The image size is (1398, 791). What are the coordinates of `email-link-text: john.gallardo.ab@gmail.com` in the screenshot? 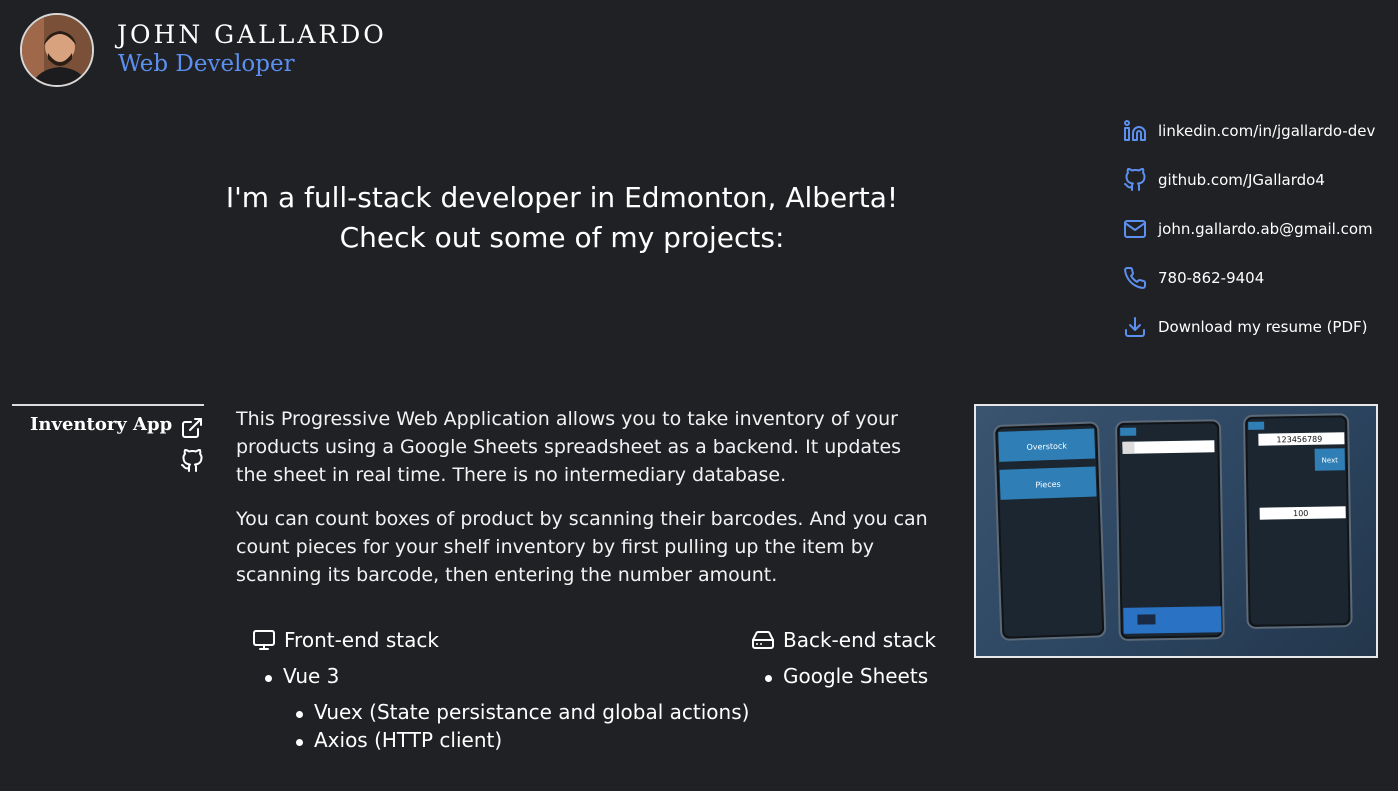 It's located at (1265, 228).